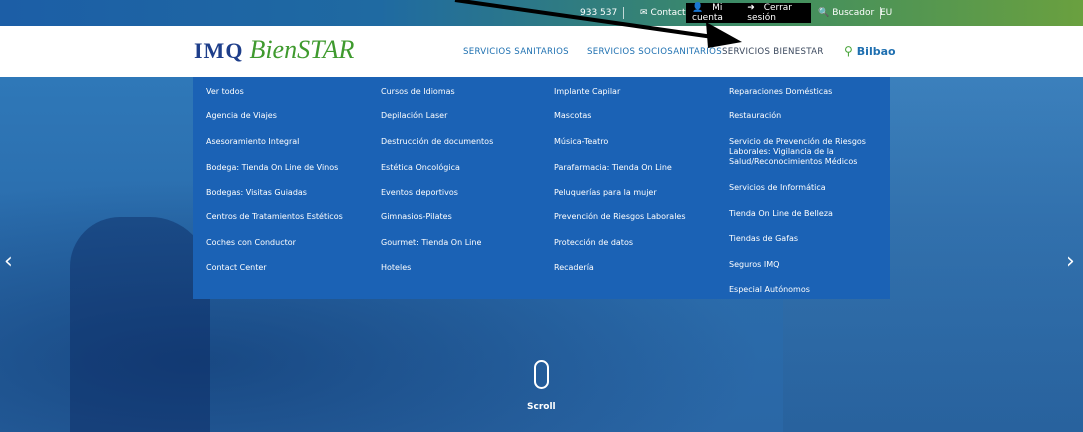  Describe the element at coordinates (724, 35) in the screenshot. I see `annotation-arrow-head` at that location.